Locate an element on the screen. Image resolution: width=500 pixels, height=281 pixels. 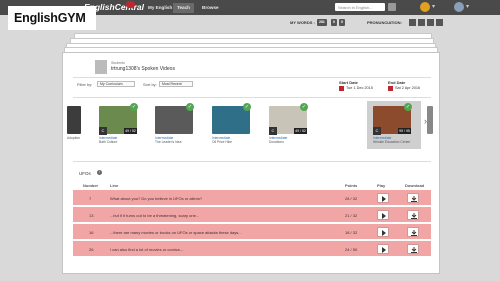
video-title-text: The Leader's Idea is located at coordinates (168, 142).